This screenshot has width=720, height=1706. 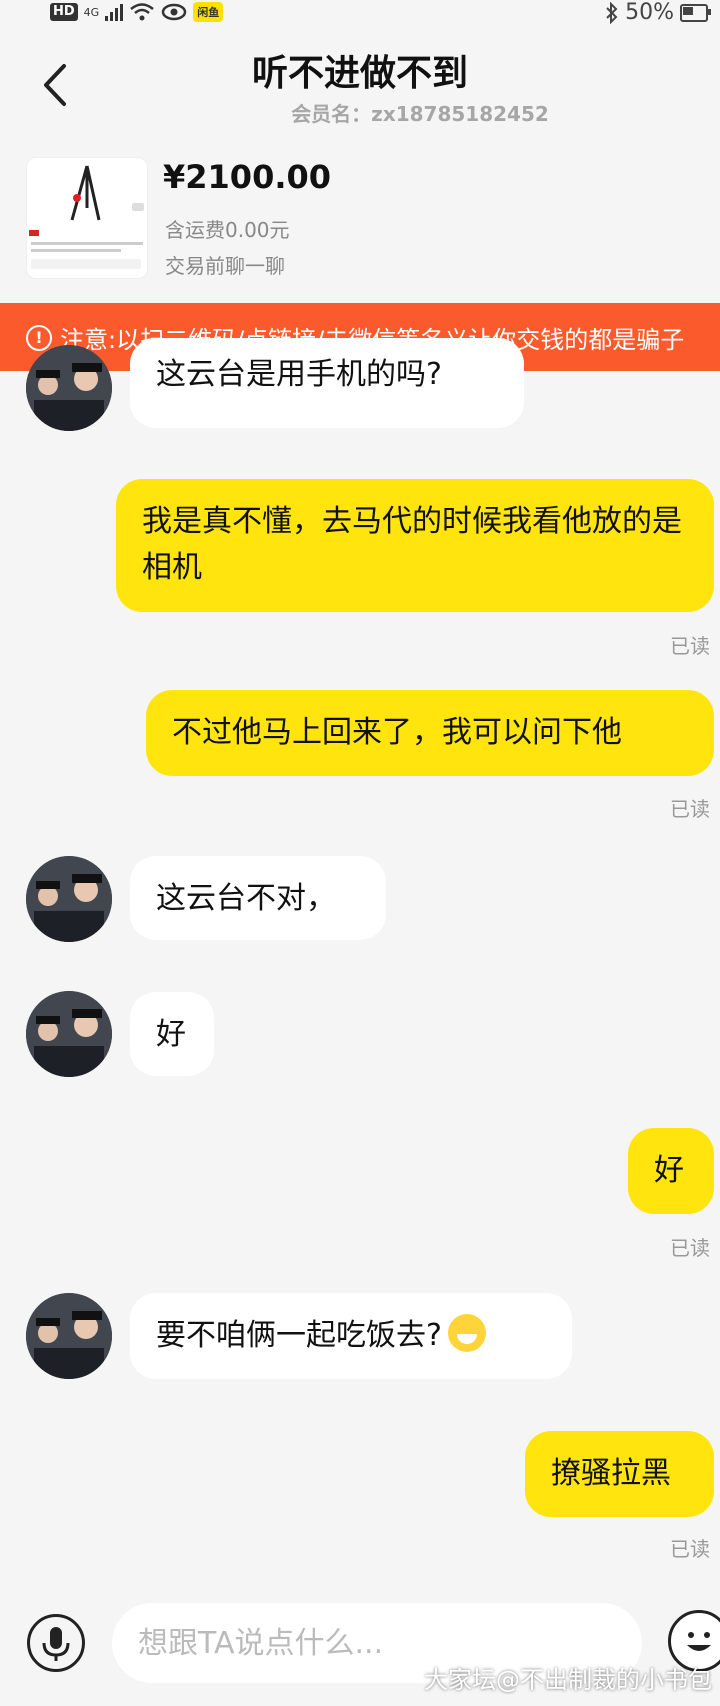 What do you see at coordinates (327, 383) in the screenshot?
I see `message-bubble: 这云台是用手机的吗?` at bounding box center [327, 383].